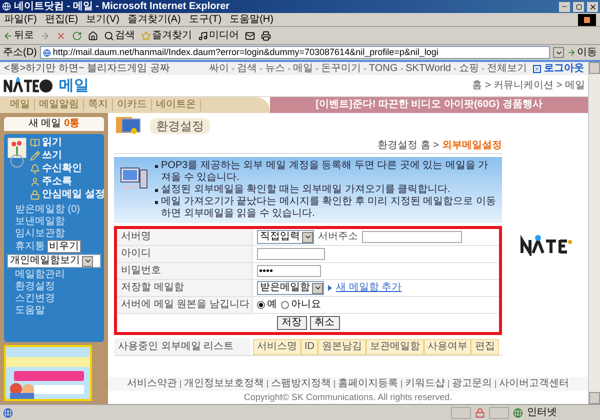 Image resolution: width=600 pixels, height=420 pixels. I want to click on sidebar-link: 메일함관리, so click(58, 275).